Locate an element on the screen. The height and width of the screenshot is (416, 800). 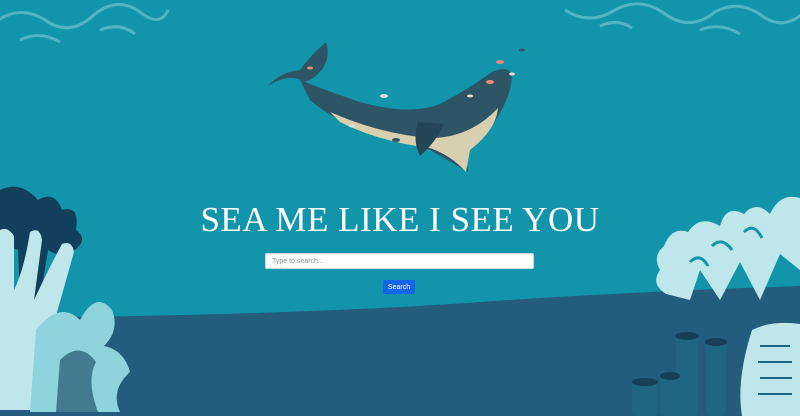
hero-title: SEA ME LIKE I SEE YOU is located at coordinates (400, 219).